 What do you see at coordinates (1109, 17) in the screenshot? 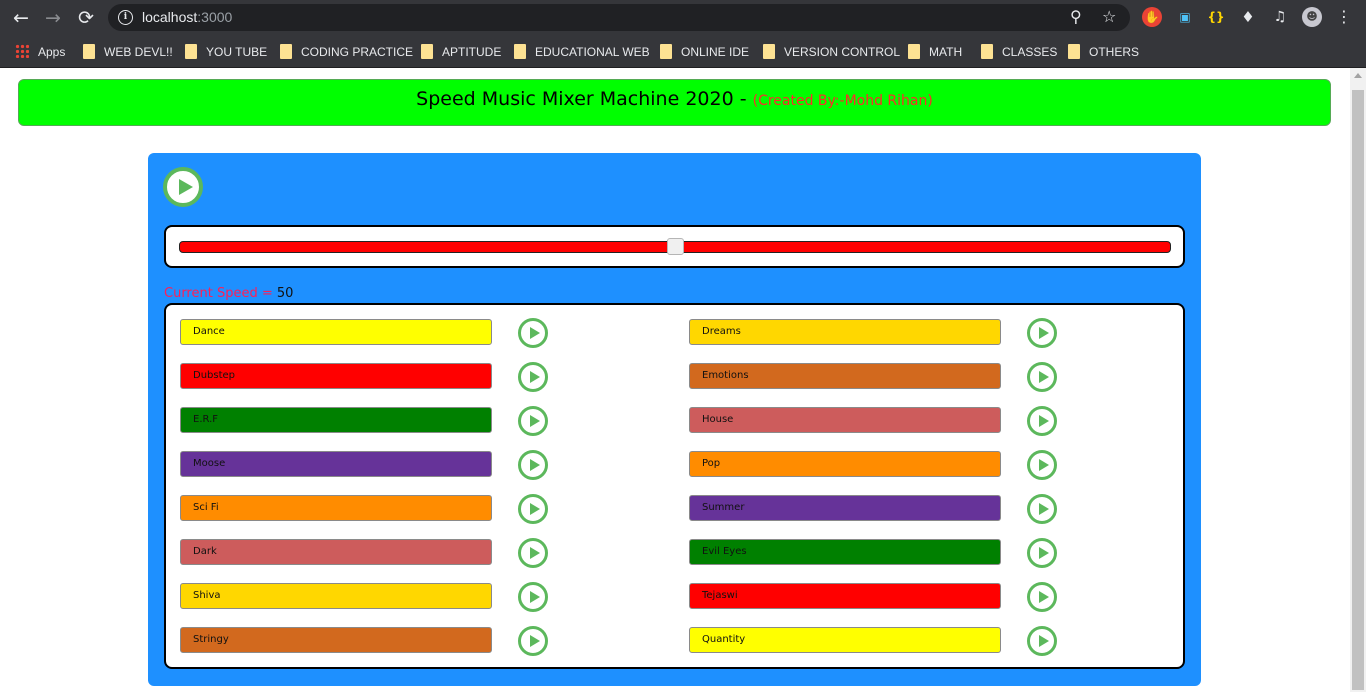
I see `bookmark-star-icon: ☆` at bounding box center [1109, 17].